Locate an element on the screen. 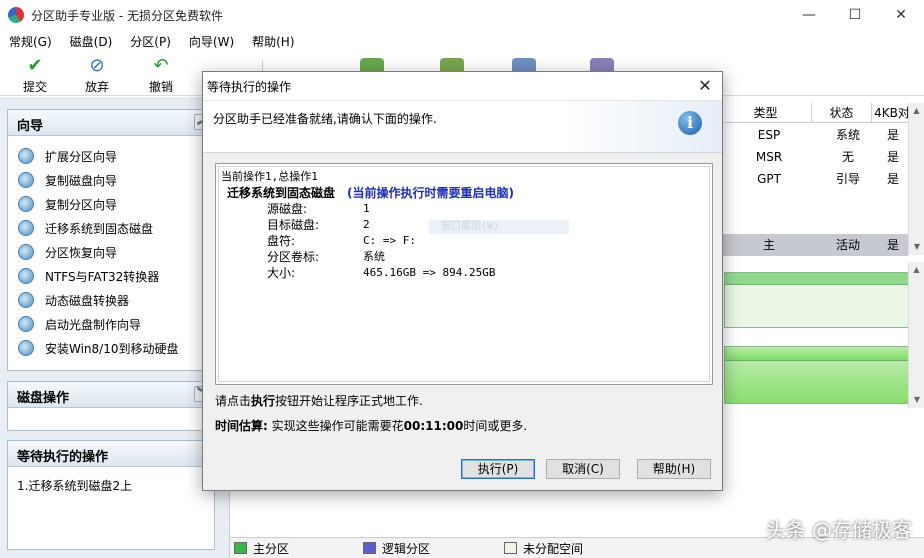 The width and height of the screenshot is (924, 558). wizard-item-ntfs-fat32: NTFS与FAT32转换器 is located at coordinates (111, 276).